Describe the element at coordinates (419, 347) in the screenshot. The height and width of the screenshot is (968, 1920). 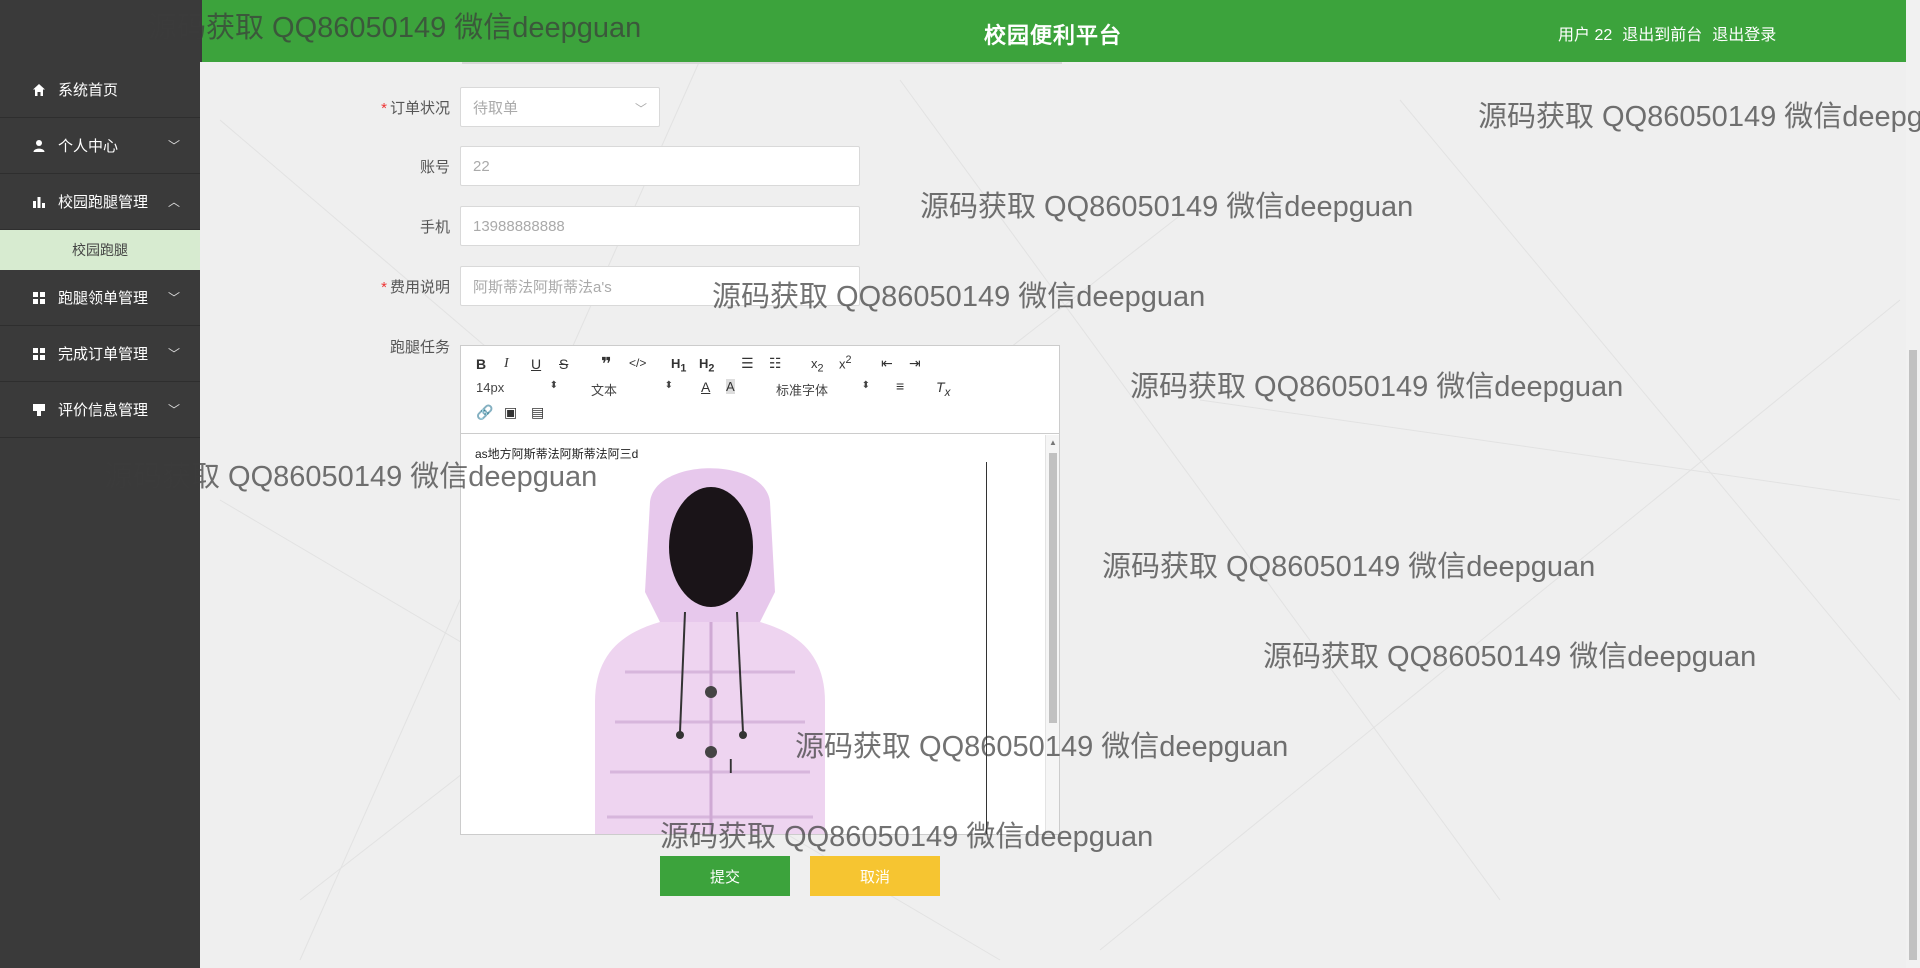
I see `task-label: 跑腿任务` at that location.